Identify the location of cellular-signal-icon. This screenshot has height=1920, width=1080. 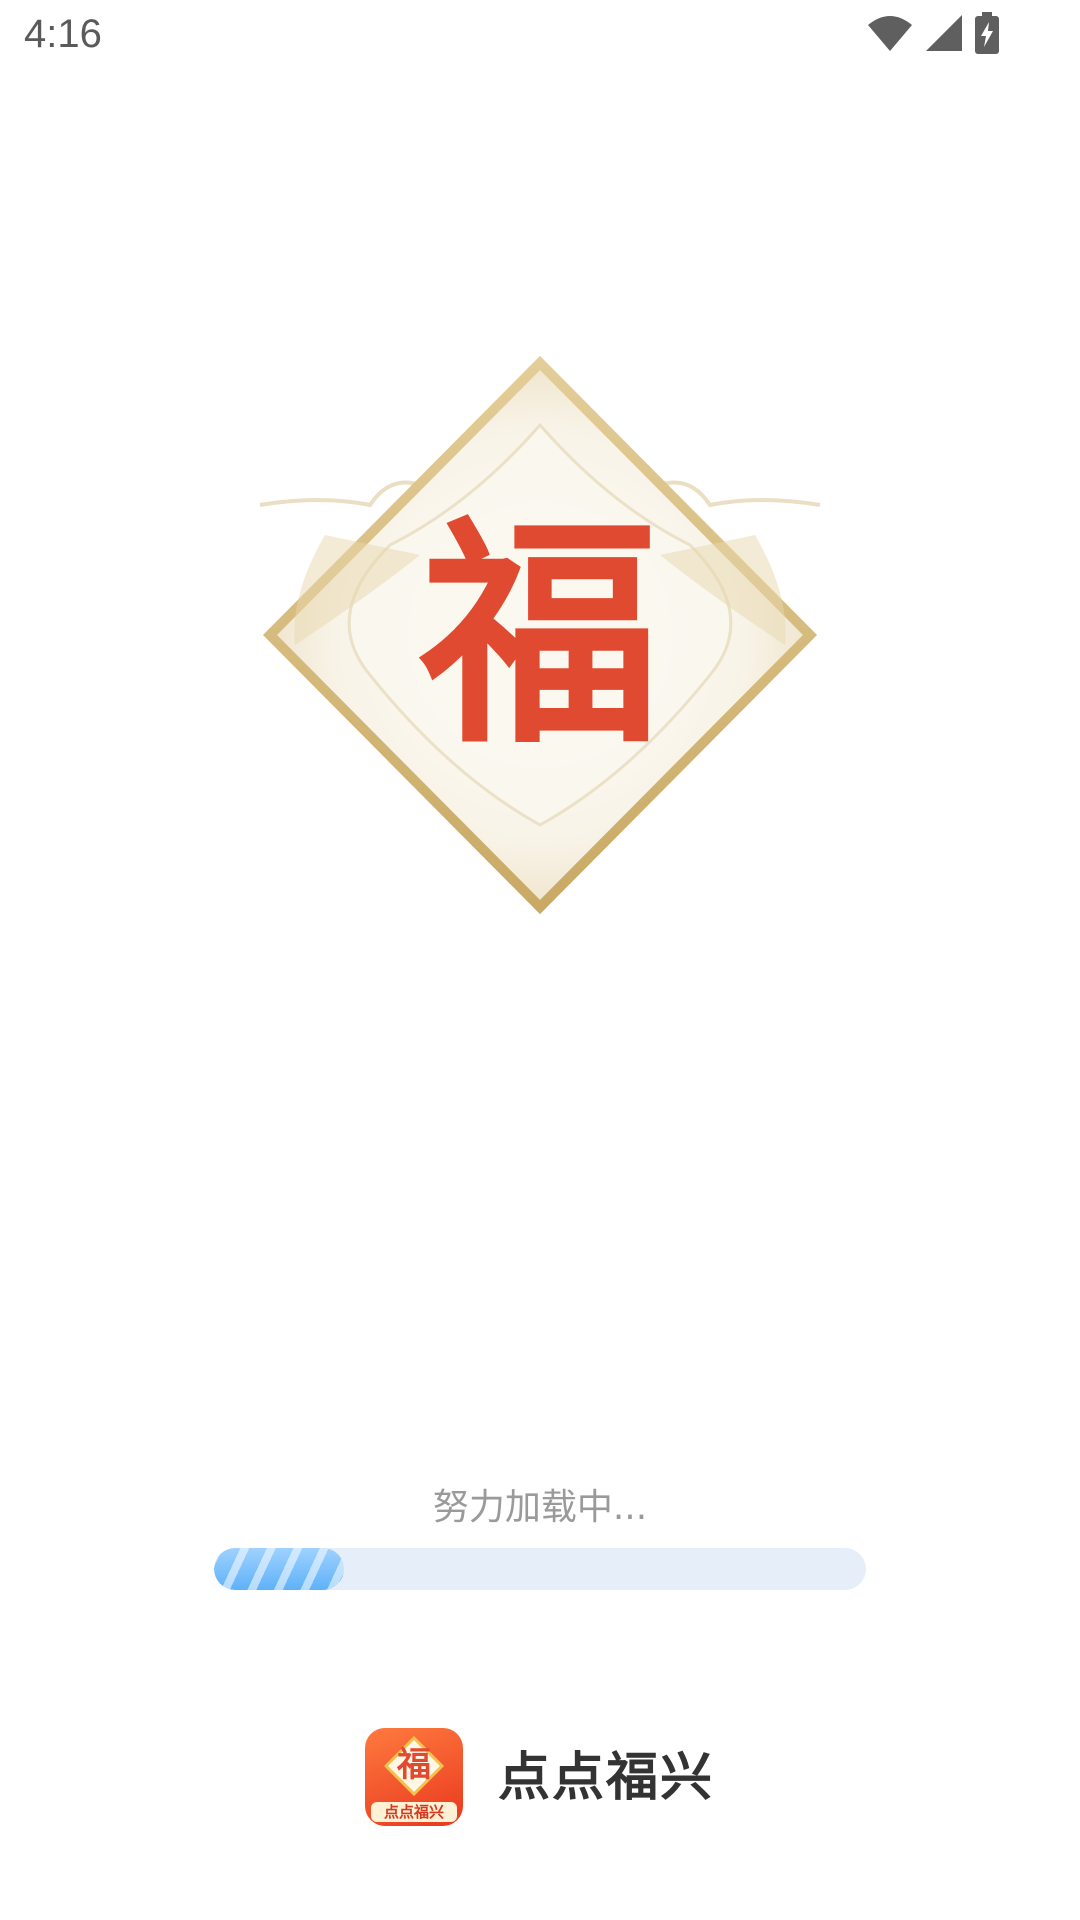
(944, 33).